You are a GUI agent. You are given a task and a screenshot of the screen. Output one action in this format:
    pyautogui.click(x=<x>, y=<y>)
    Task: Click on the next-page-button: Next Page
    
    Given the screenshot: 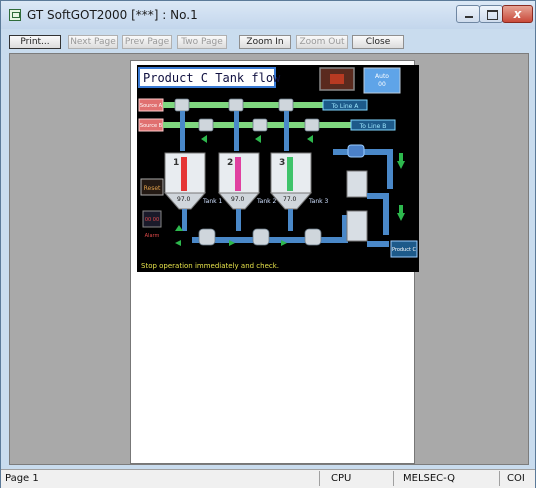 What is the action you would take?
    pyautogui.click(x=93, y=42)
    